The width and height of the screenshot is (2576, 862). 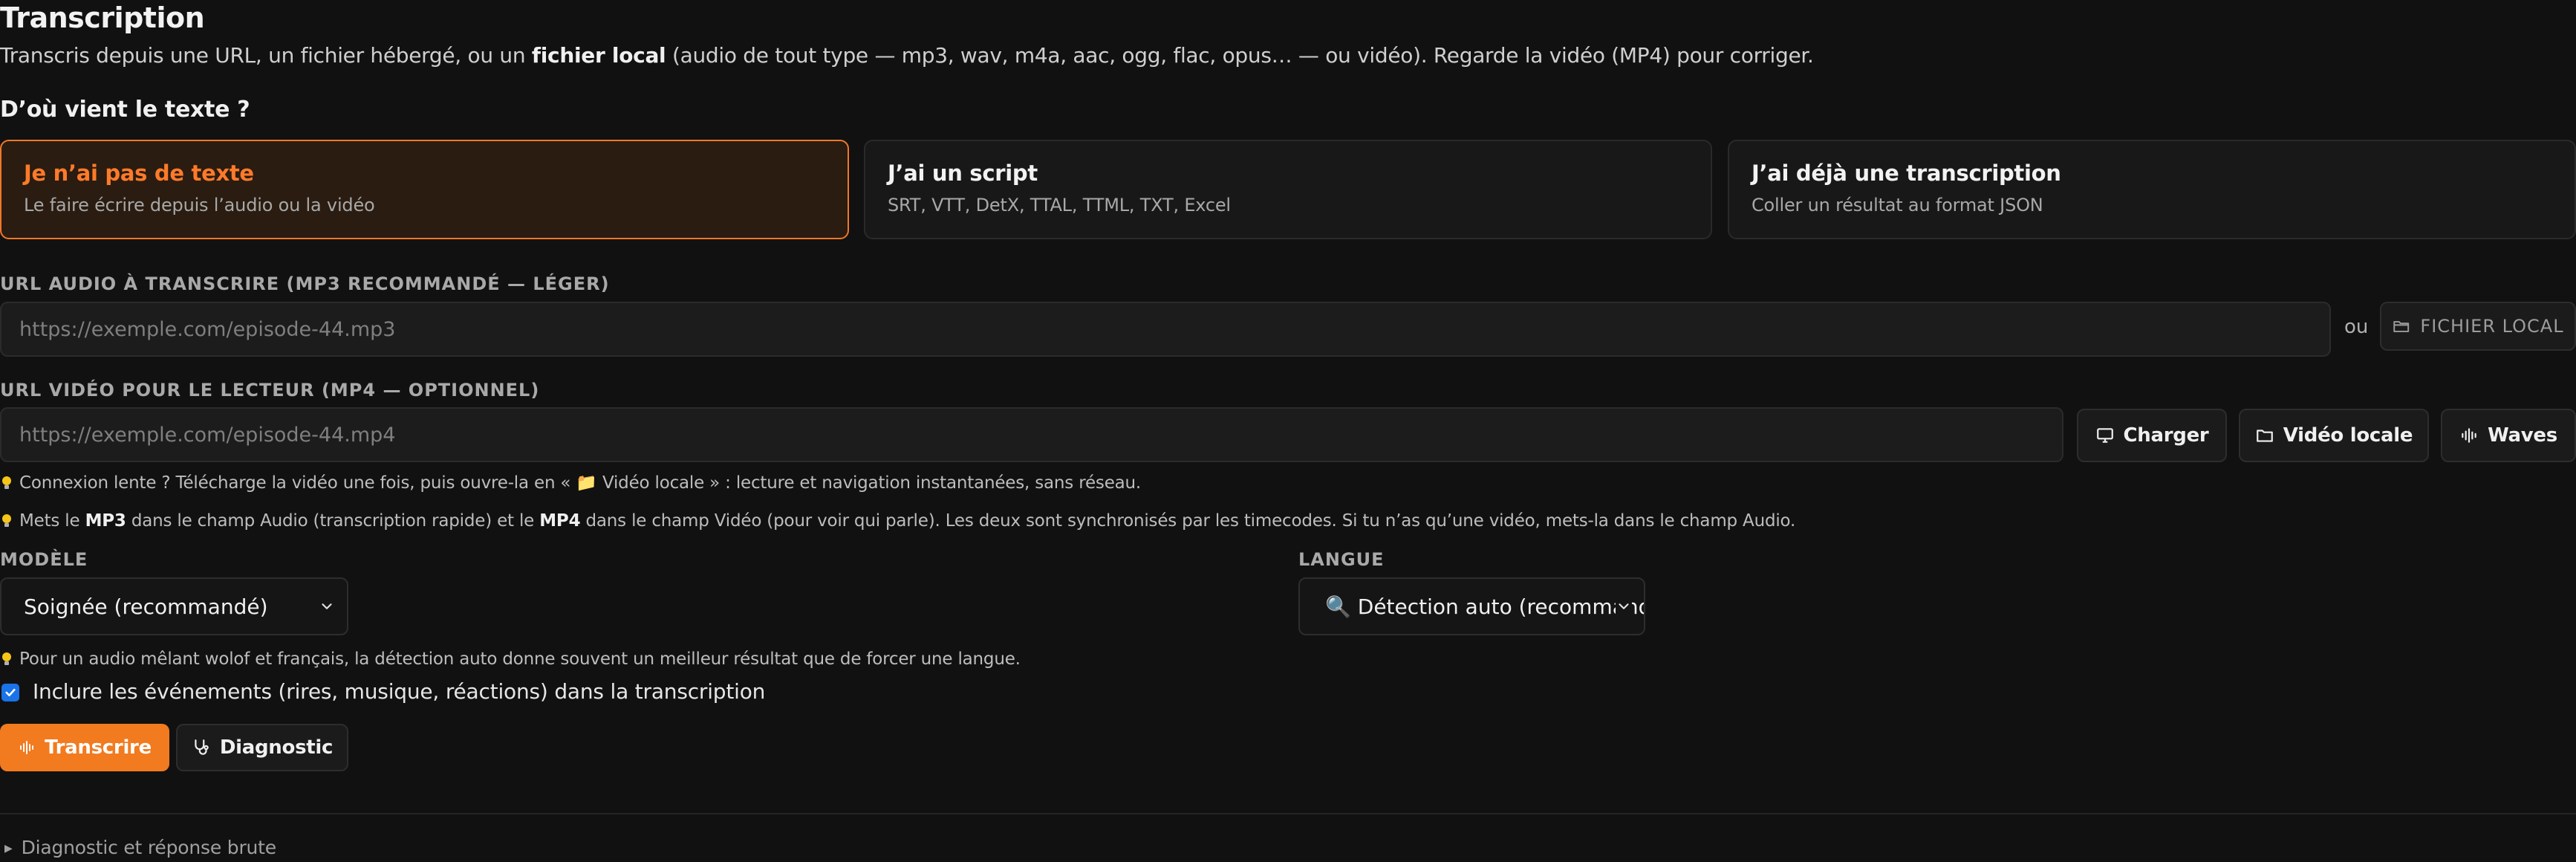 I want to click on hint-bold-mp3: MP3, so click(x=105, y=521).